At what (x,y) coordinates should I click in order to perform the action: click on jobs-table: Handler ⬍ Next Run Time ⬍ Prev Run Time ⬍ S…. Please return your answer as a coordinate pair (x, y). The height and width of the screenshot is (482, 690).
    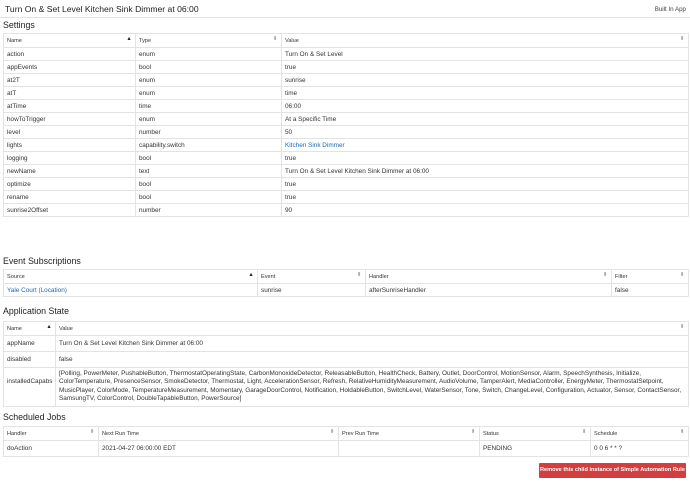
    Looking at the image, I should click on (346, 441).